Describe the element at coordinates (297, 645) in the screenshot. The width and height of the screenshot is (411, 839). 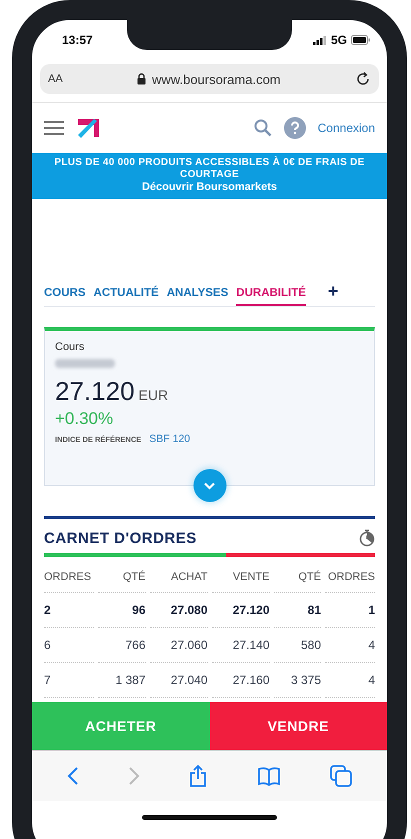
I see `table-cell: 580` at that location.